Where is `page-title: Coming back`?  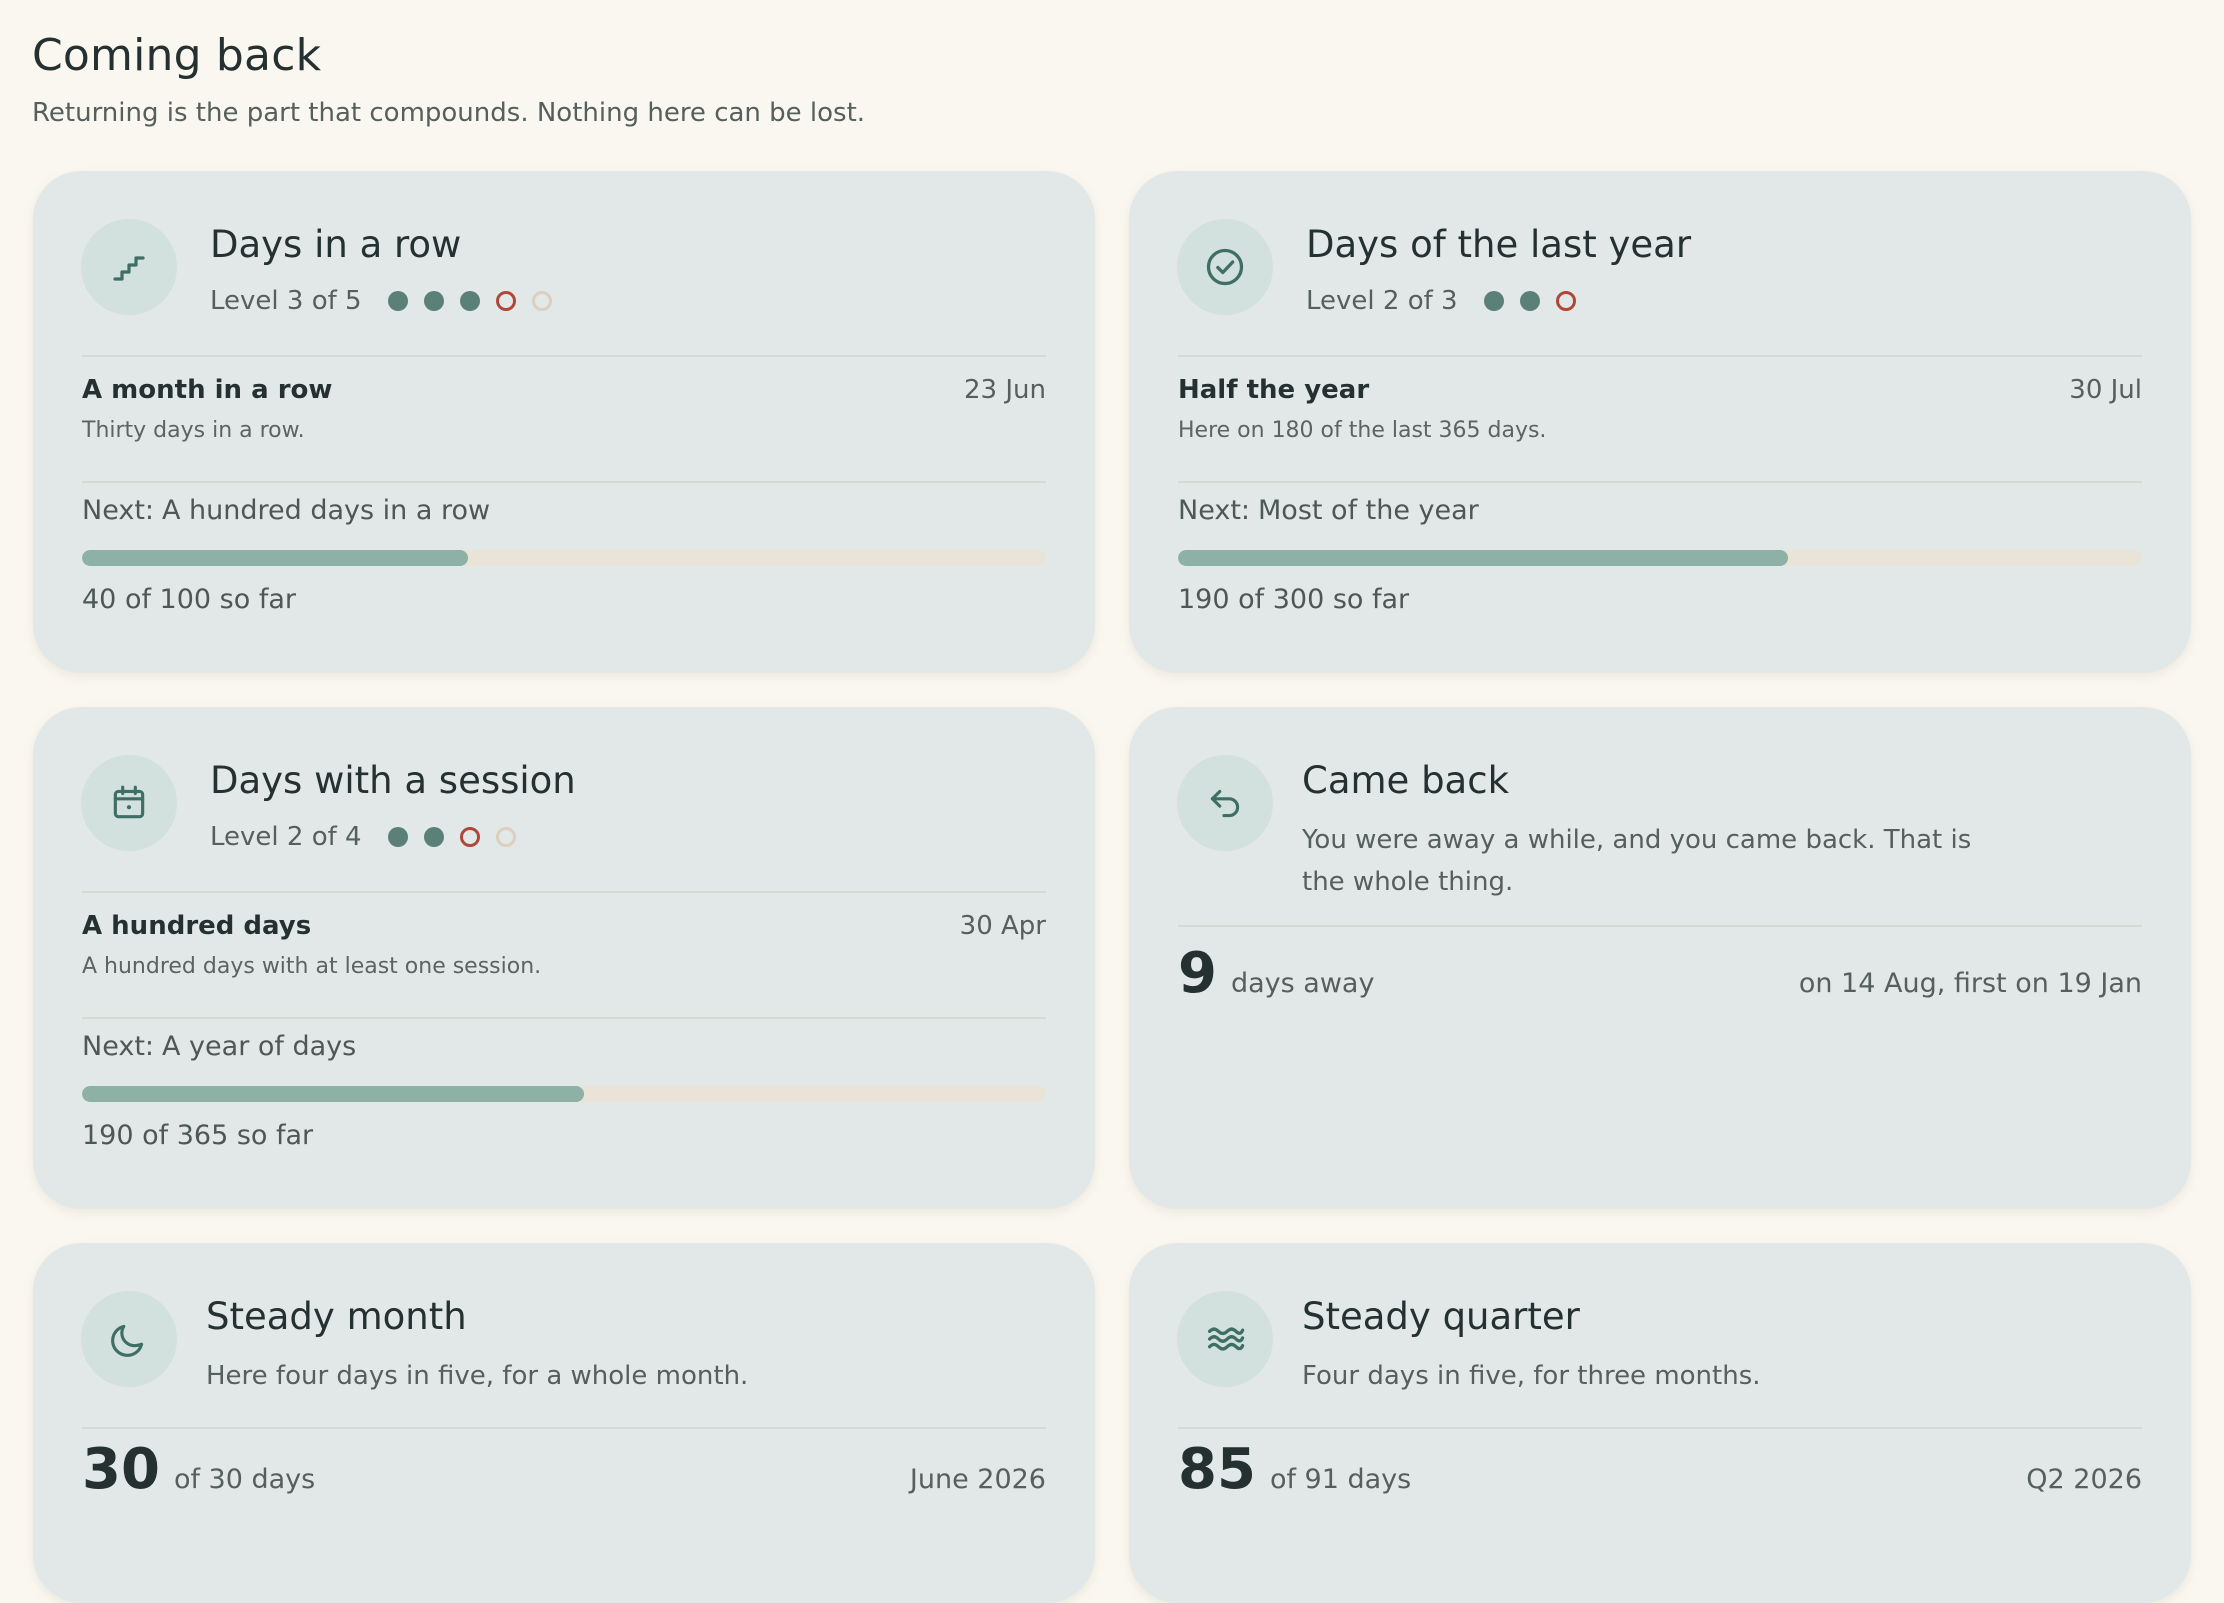
page-title: Coming back is located at coordinates (177, 55).